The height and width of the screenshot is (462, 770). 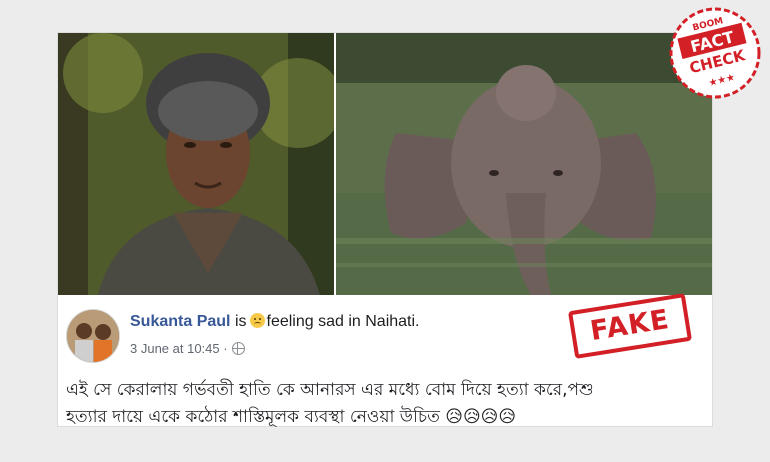 I want to click on avatar, so click(x=93, y=336).